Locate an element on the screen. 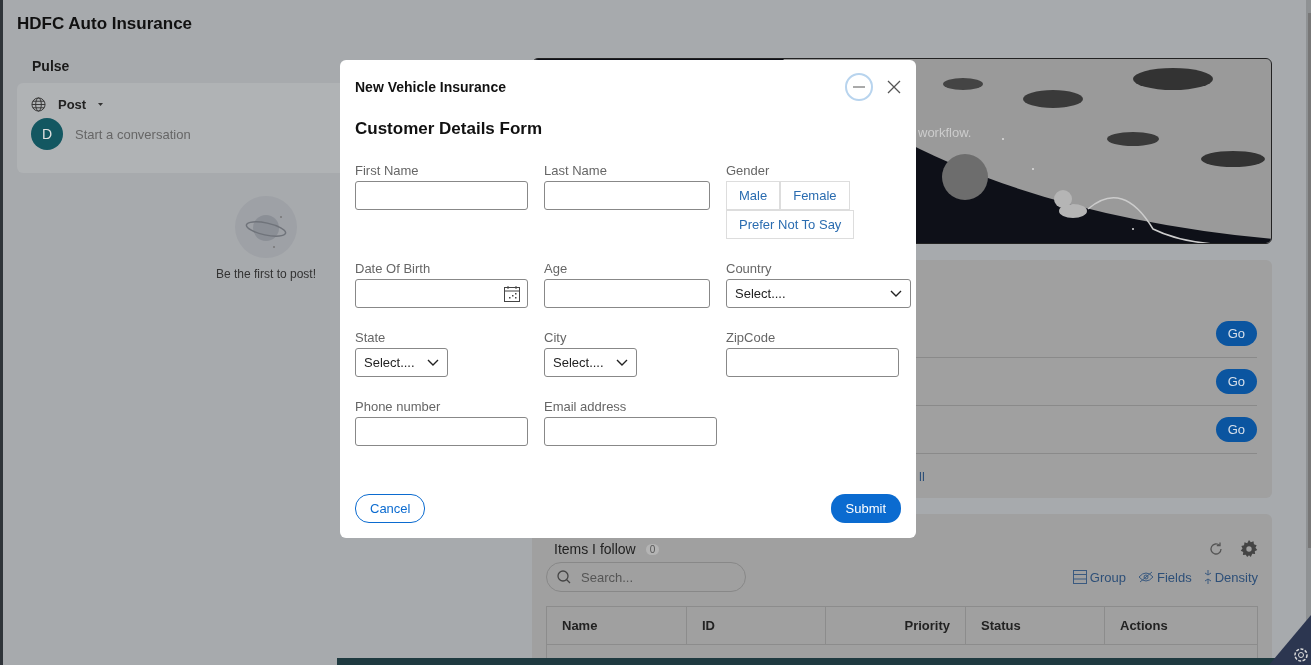 The image size is (1311, 665). field-label: City is located at coordinates (556, 337).